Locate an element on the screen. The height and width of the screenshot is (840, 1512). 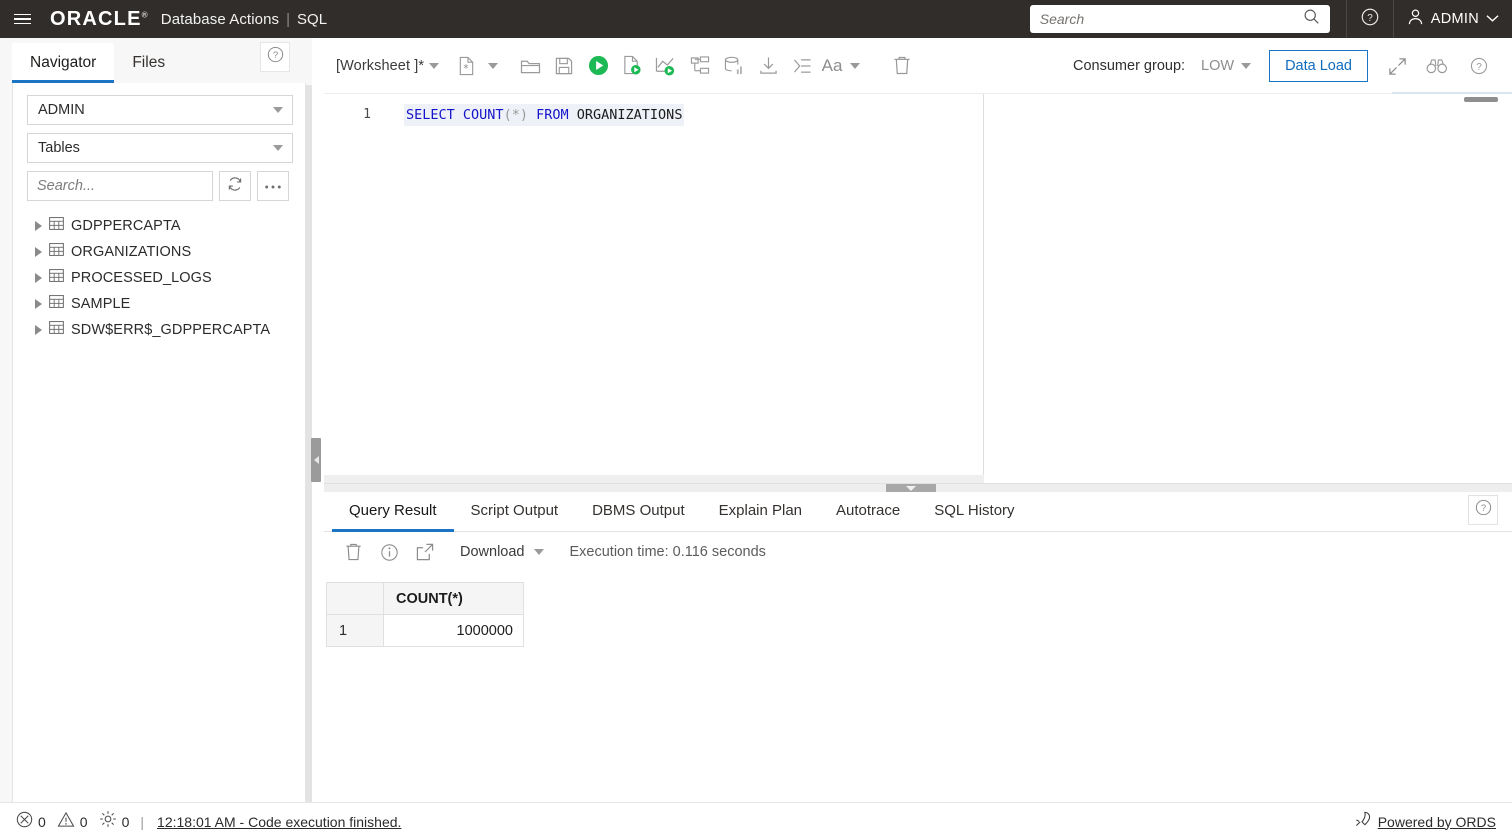
editor-gutter: 1 is located at coordinates (352, 288).